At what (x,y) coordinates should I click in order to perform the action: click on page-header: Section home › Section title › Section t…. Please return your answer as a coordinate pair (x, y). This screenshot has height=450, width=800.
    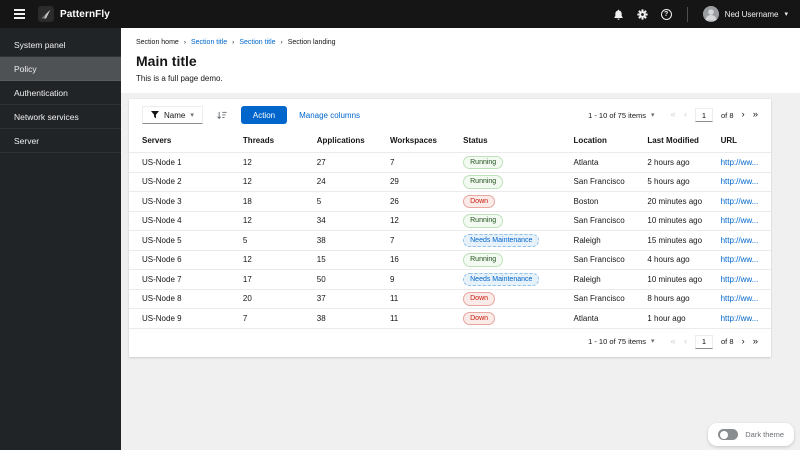
    Looking at the image, I should click on (460, 60).